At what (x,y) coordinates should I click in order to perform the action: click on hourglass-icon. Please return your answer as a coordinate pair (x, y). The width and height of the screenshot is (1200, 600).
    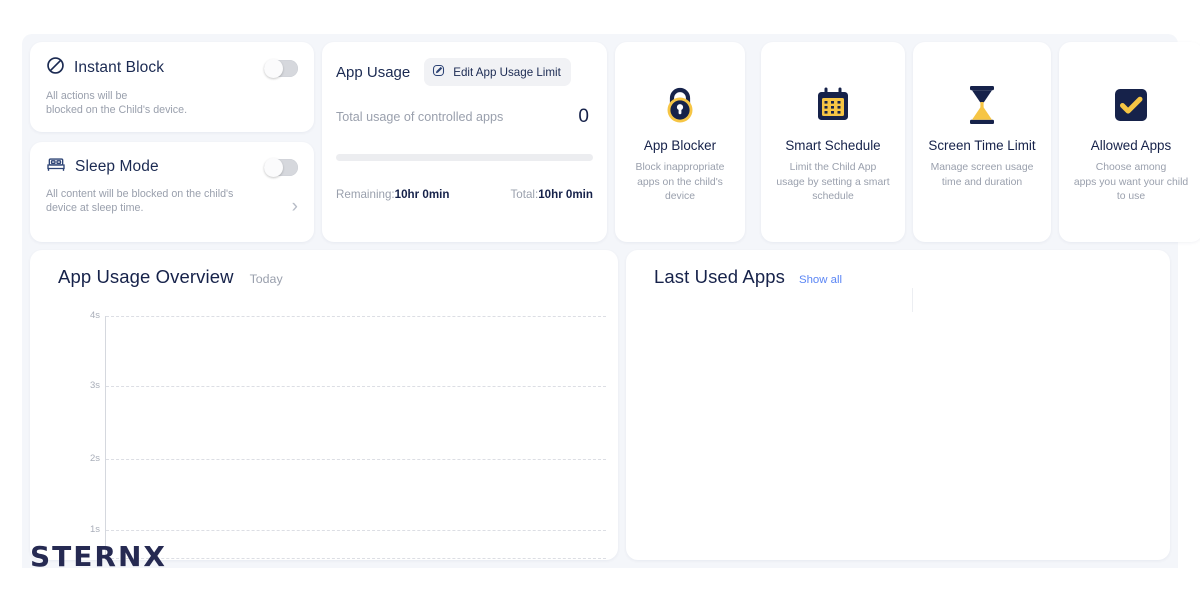
    Looking at the image, I should click on (982, 105).